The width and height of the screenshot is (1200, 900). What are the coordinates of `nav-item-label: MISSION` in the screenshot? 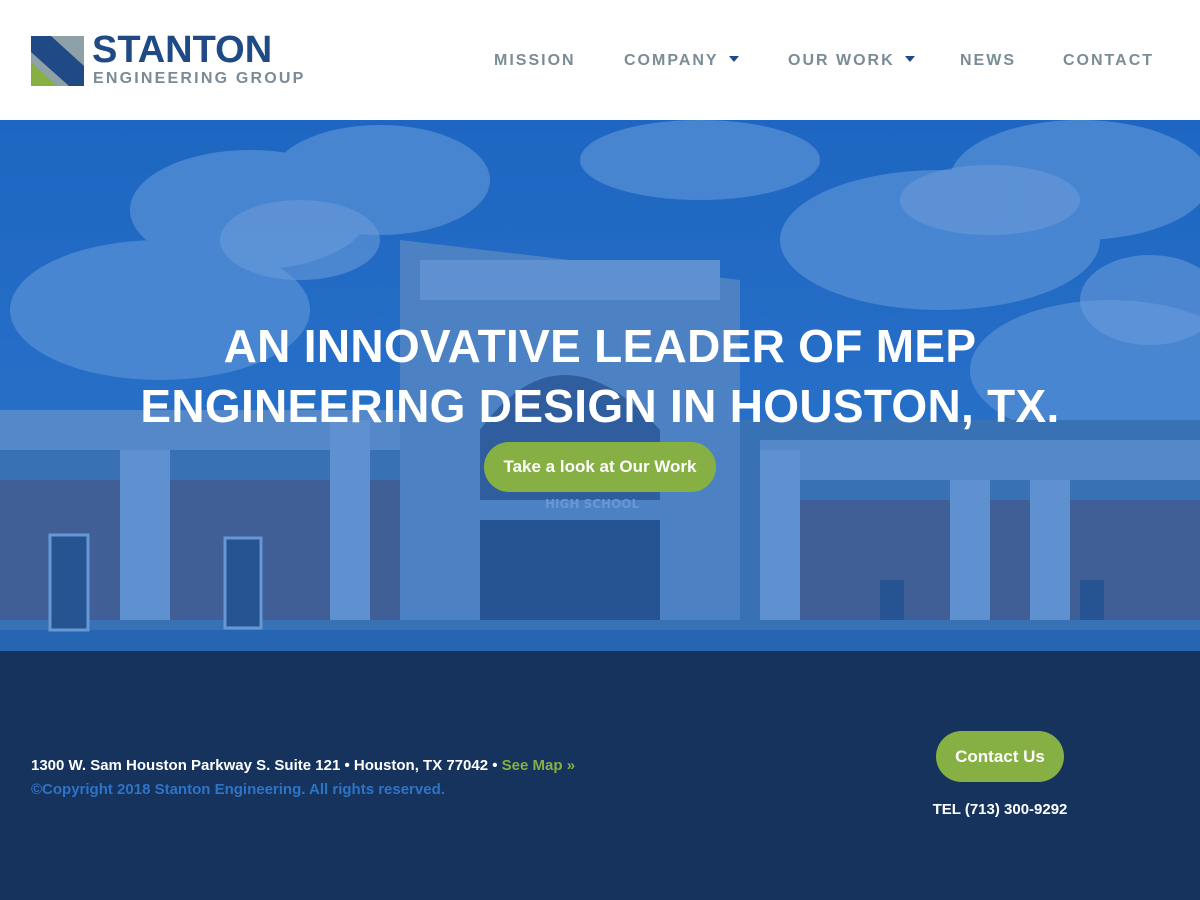 It's located at (535, 60).